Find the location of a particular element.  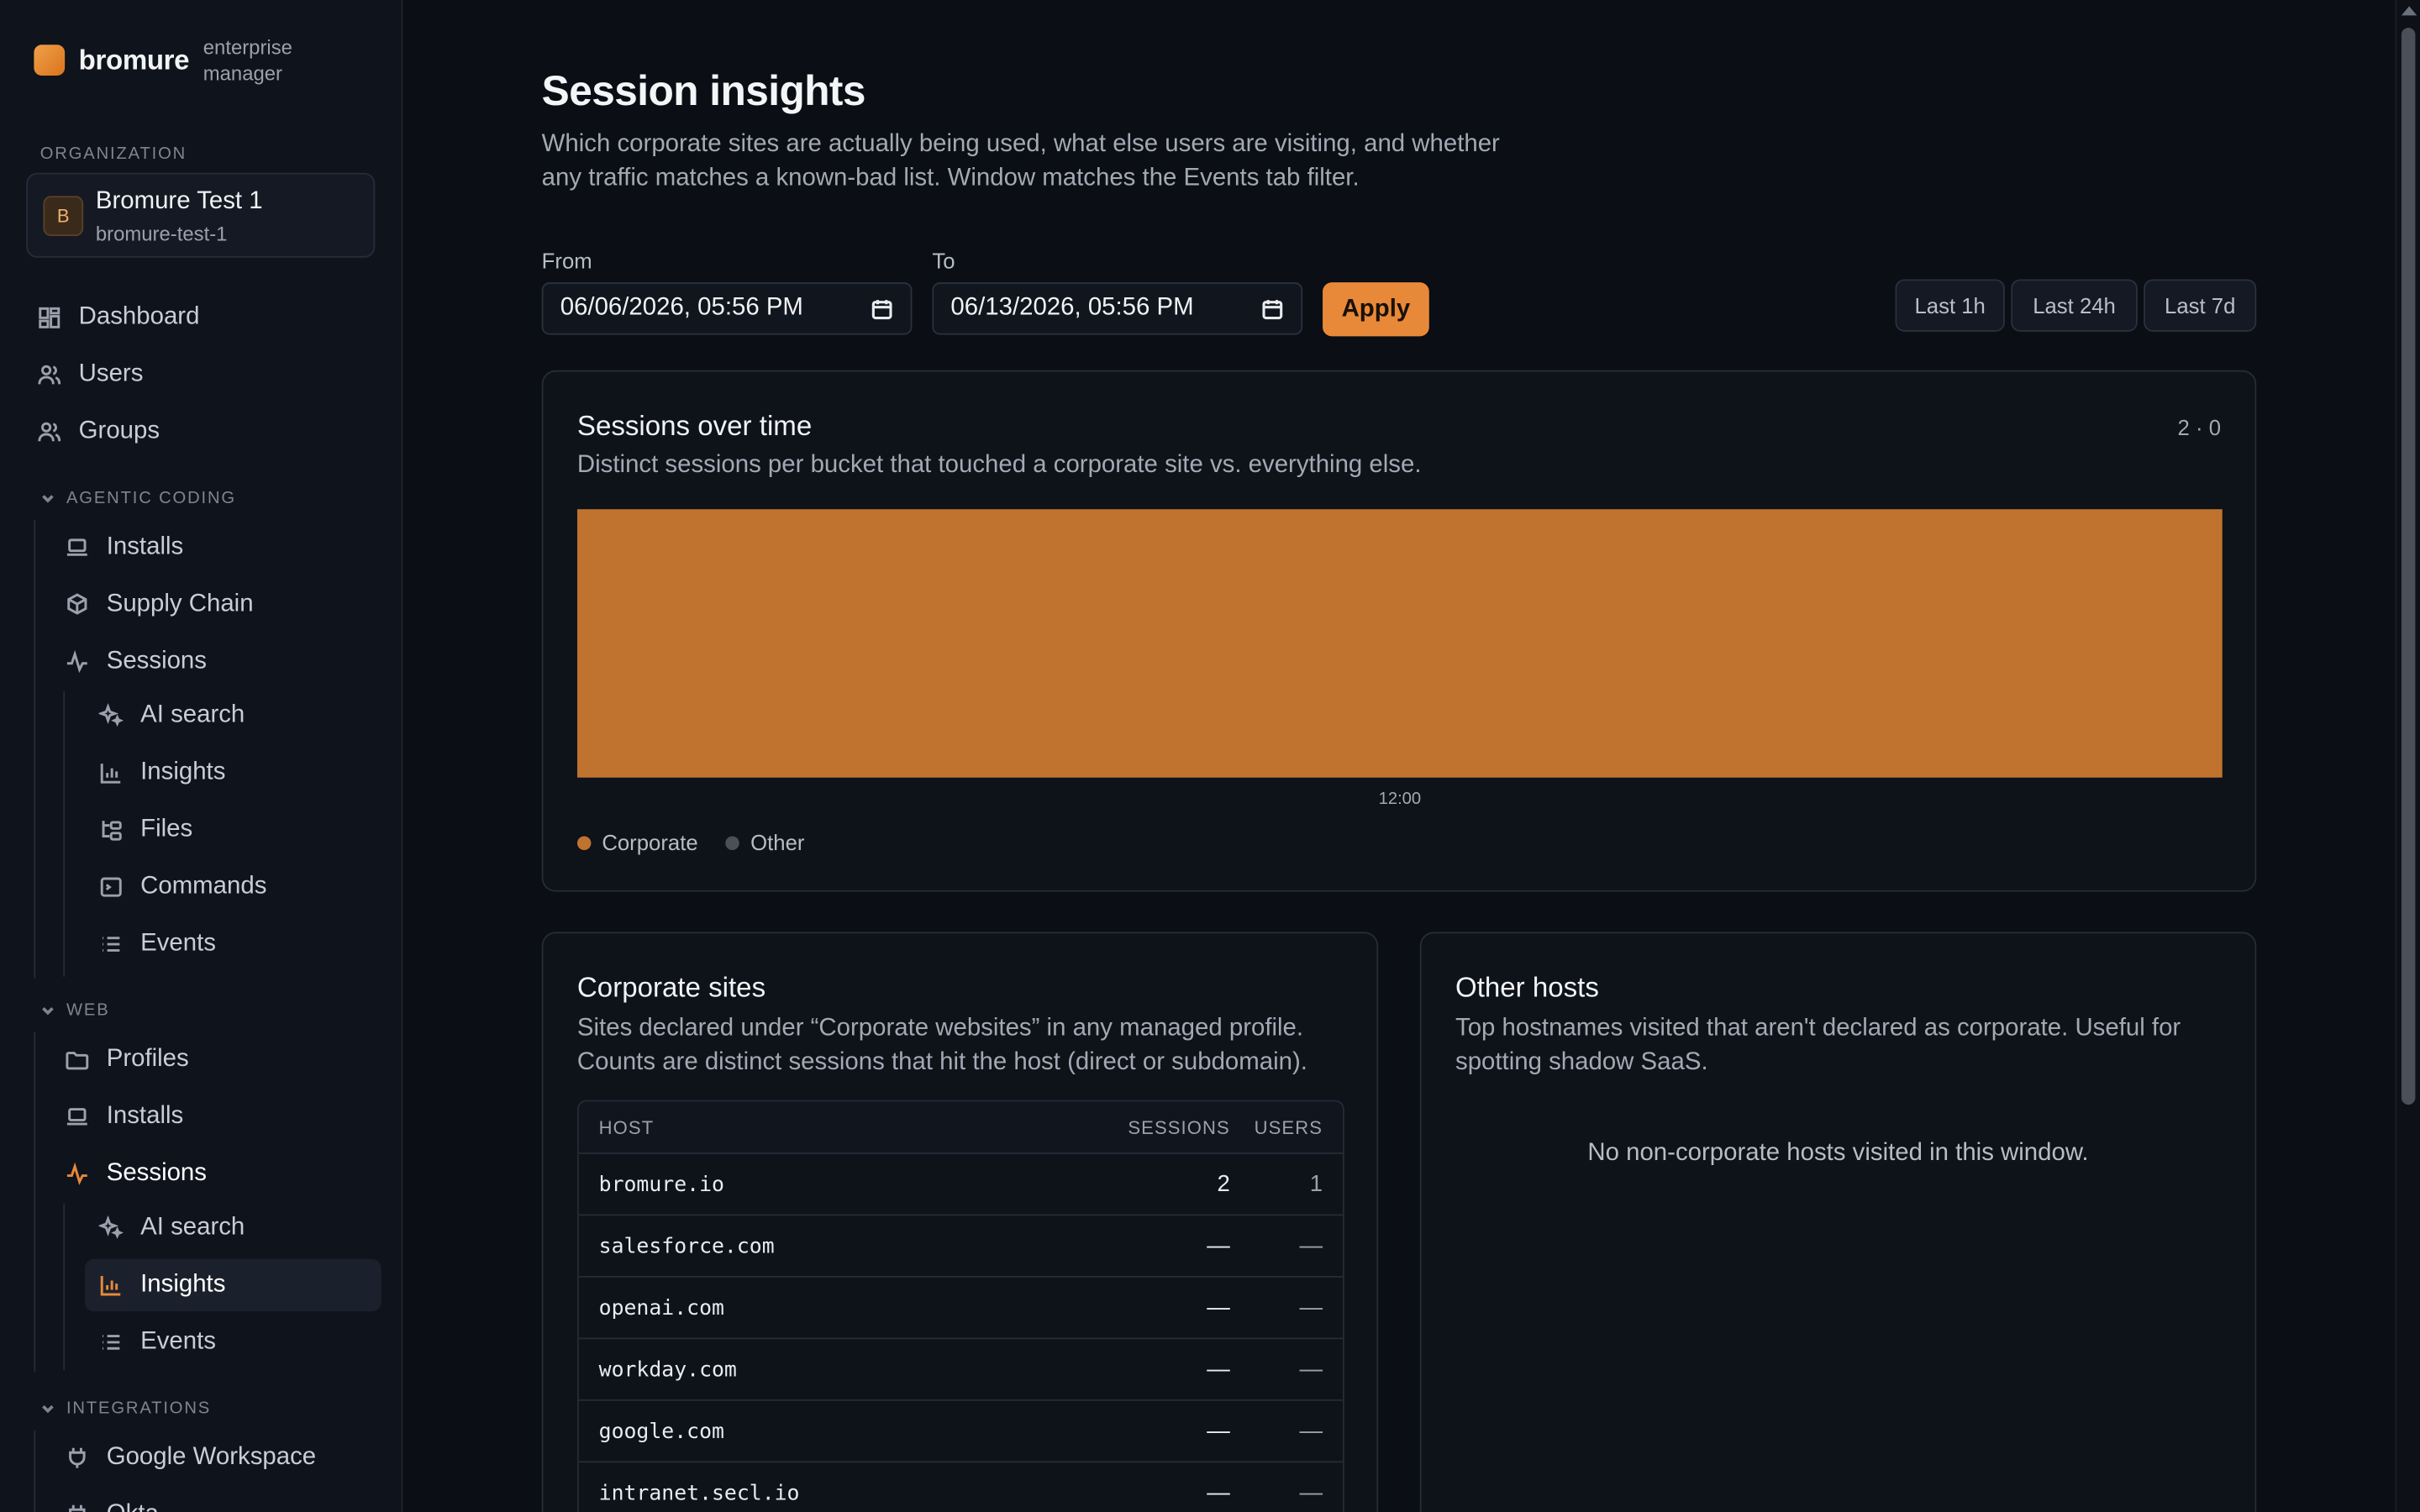

sessions-chart: 12:00 is located at coordinates (1399, 658).